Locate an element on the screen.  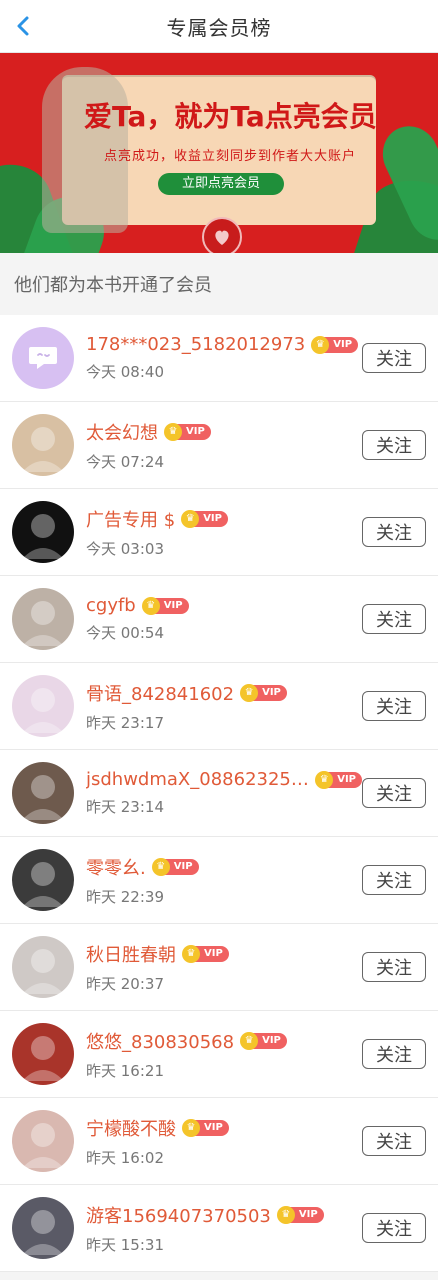
member-name: 悠悠_830830568 is located at coordinates (160, 1041).